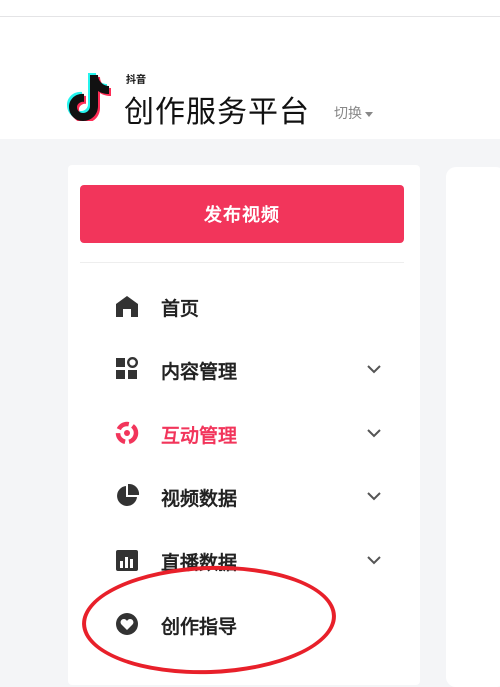 This screenshot has width=500, height=687. Describe the element at coordinates (244, 433) in the screenshot. I see `sidebar-item-interaction: 互动管理` at that location.